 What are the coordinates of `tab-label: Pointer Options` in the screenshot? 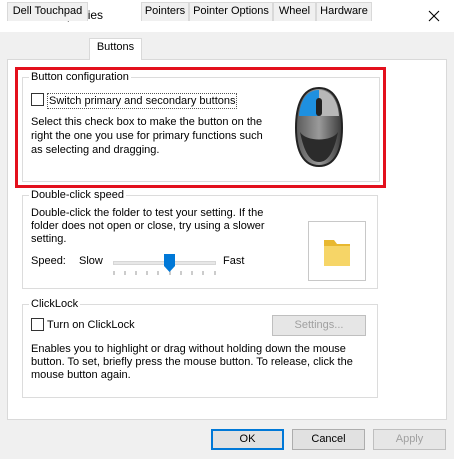 It's located at (231, 11).